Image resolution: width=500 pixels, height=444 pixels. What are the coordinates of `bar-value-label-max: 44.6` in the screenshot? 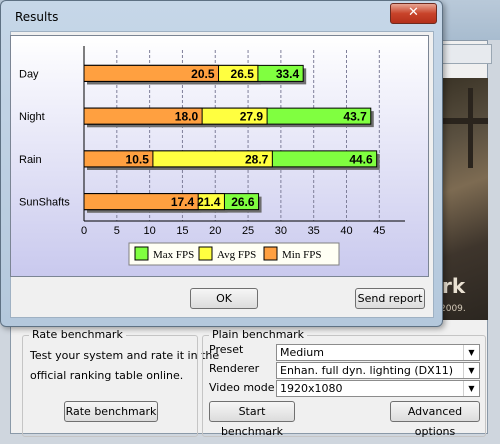 It's located at (361, 159).